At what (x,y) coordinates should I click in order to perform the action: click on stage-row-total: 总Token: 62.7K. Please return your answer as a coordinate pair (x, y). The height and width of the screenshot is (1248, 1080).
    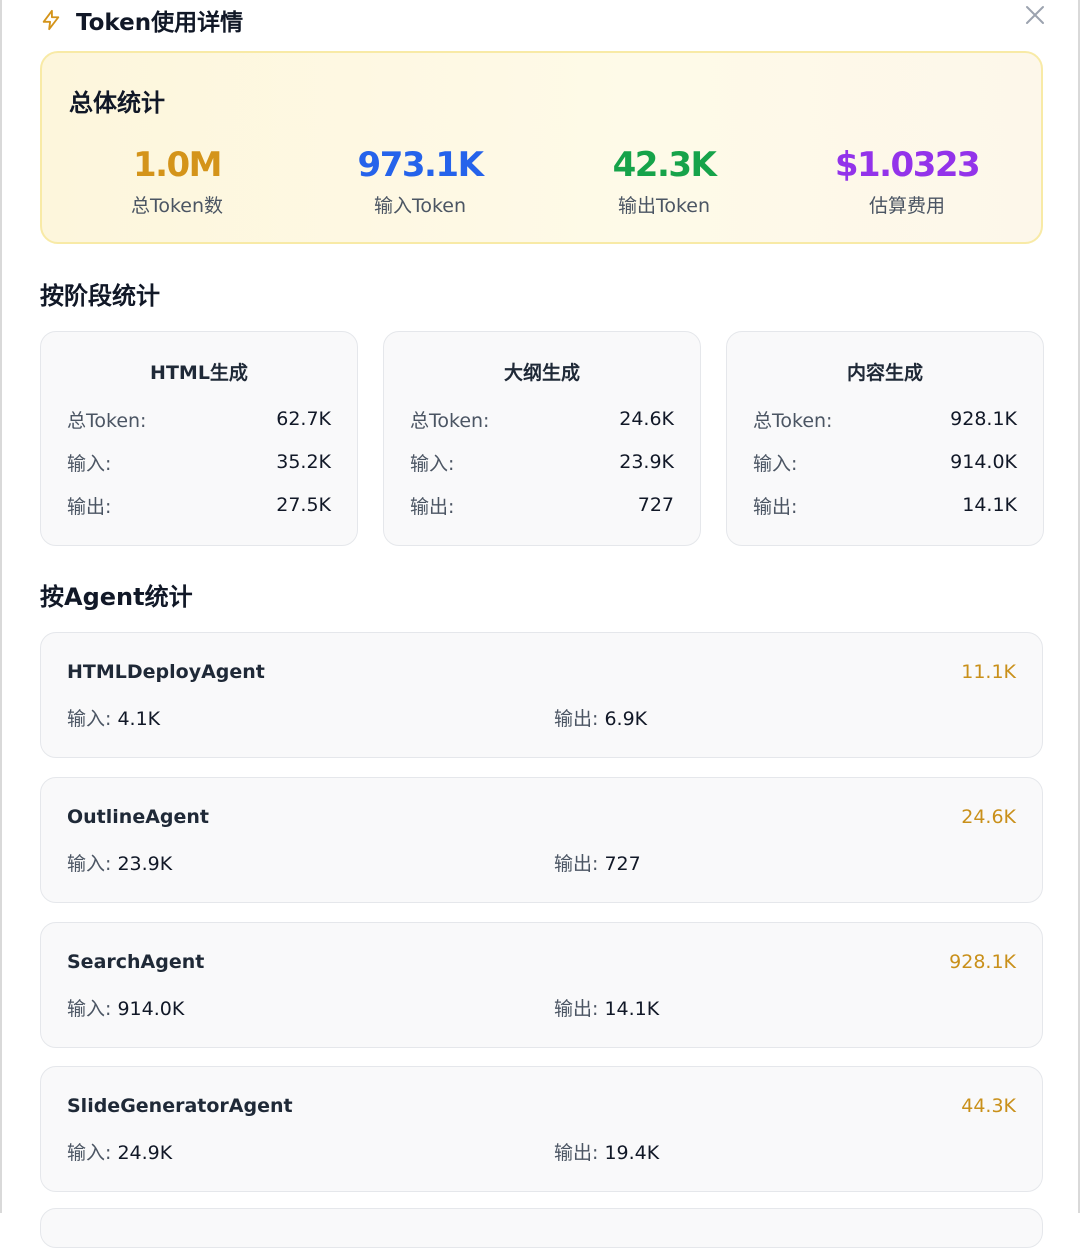
    Looking at the image, I should click on (199, 419).